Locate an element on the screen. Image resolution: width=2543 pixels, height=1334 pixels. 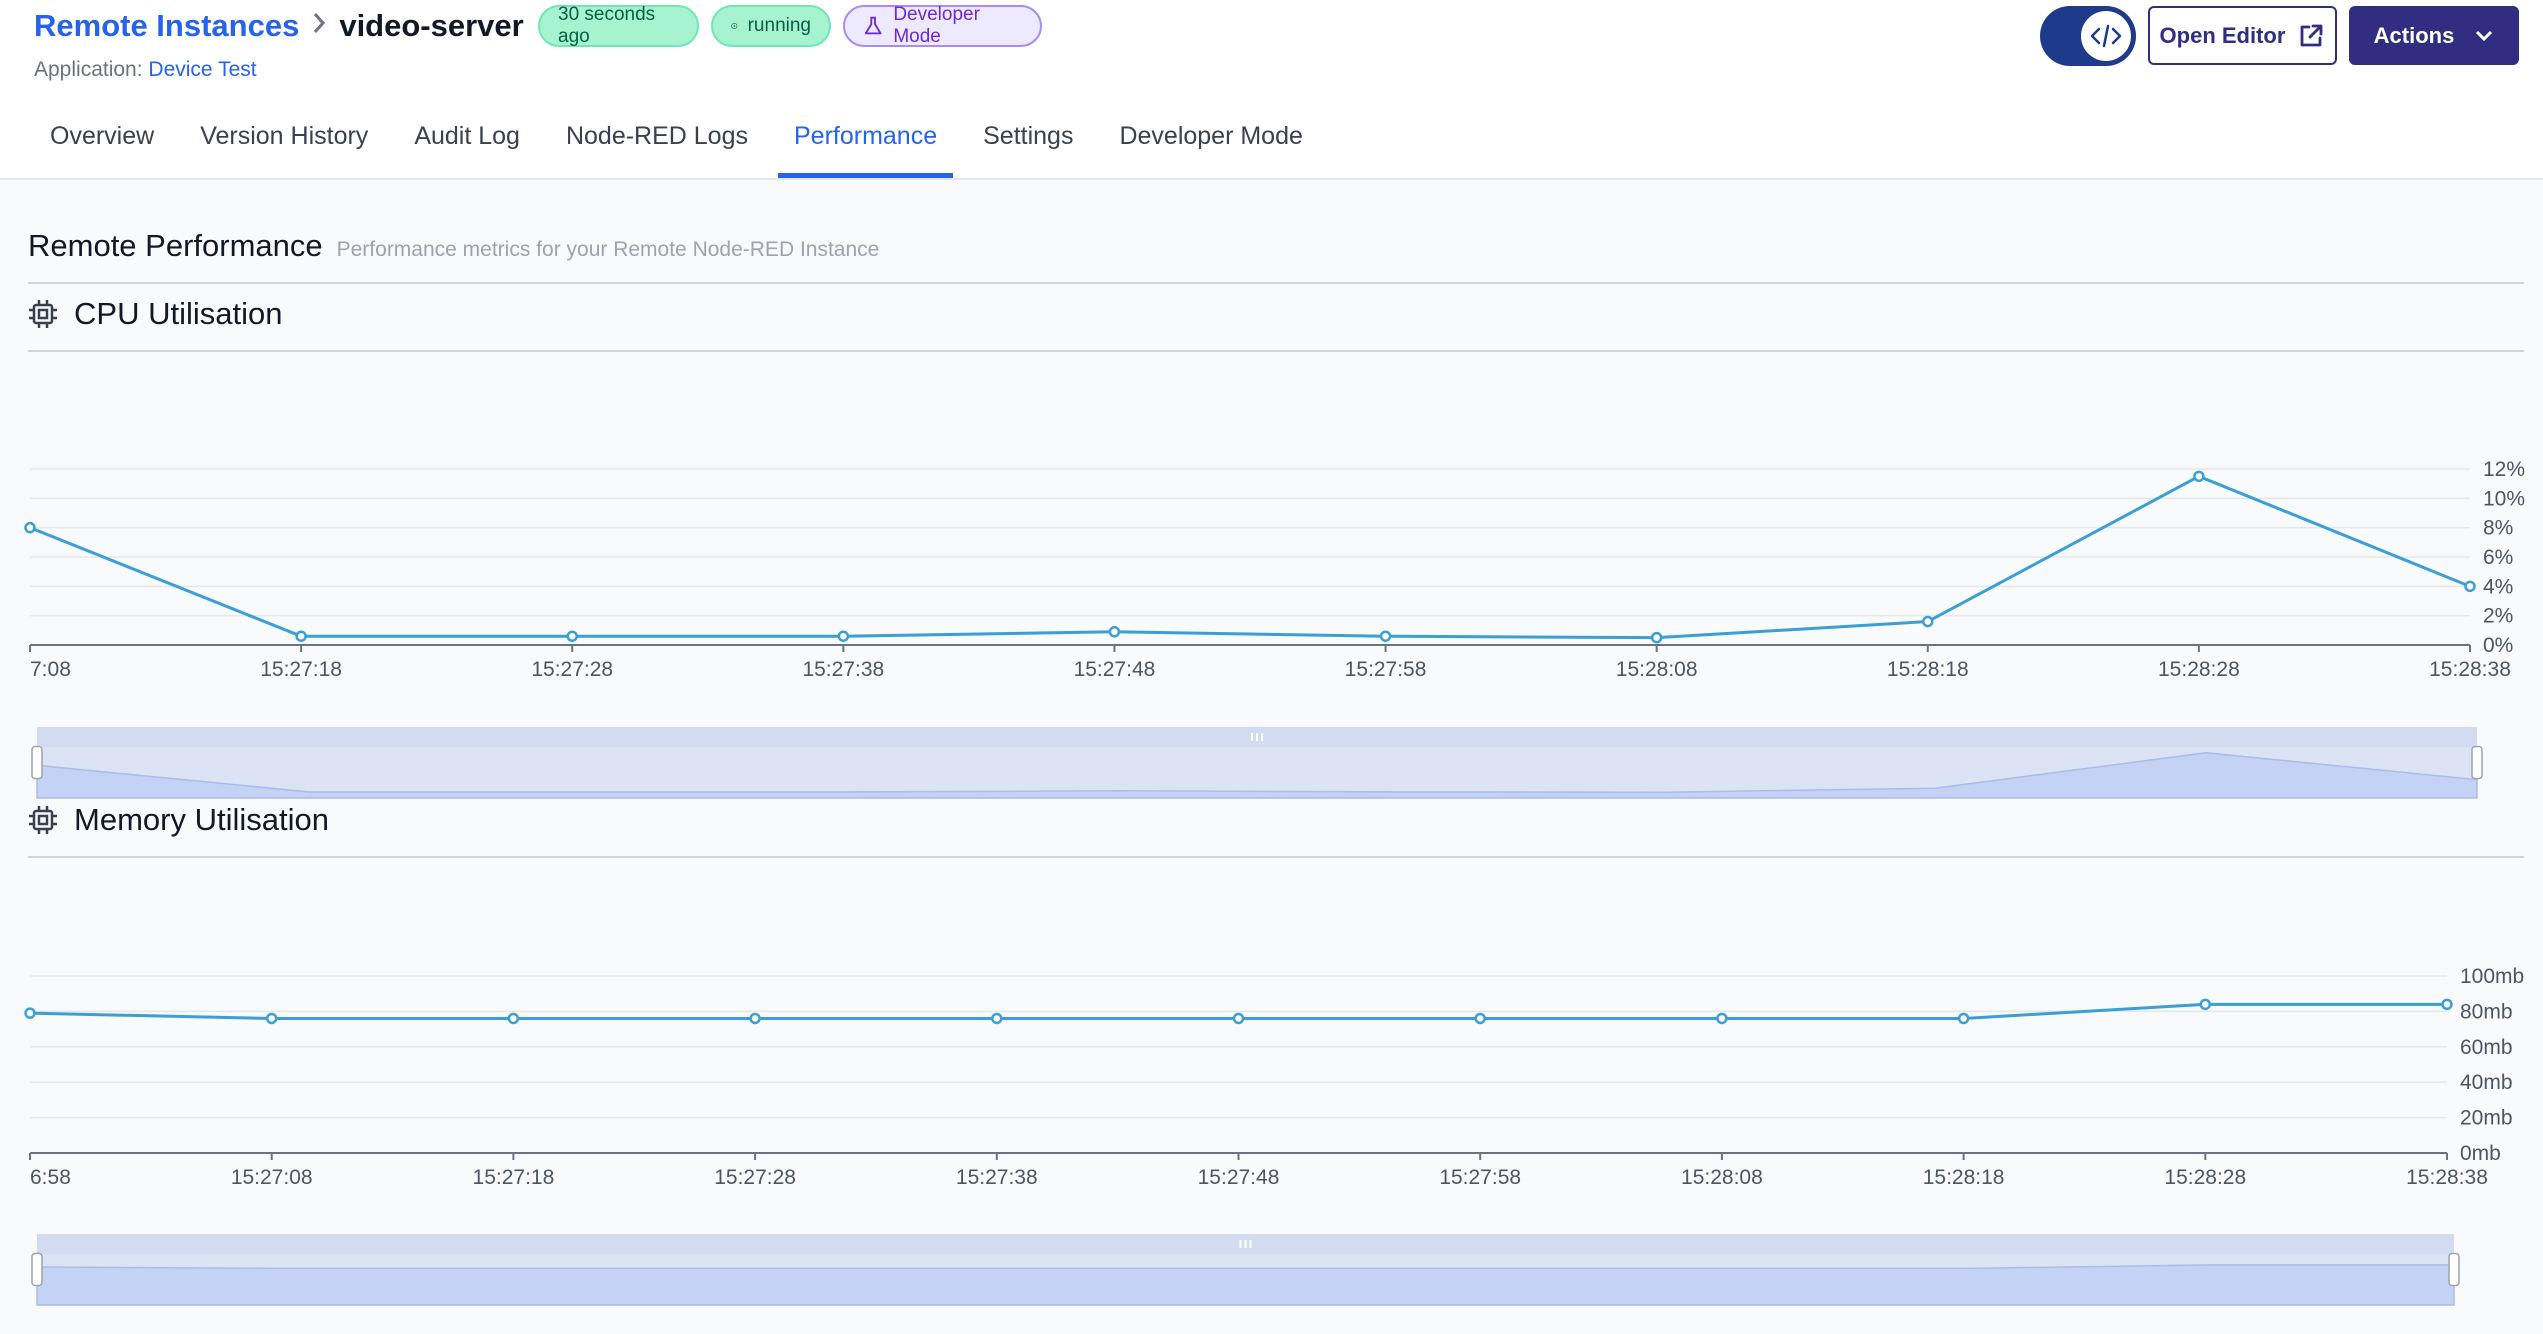
cpu-x-tick-label: 15:27:18 is located at coordinates (301, 669).